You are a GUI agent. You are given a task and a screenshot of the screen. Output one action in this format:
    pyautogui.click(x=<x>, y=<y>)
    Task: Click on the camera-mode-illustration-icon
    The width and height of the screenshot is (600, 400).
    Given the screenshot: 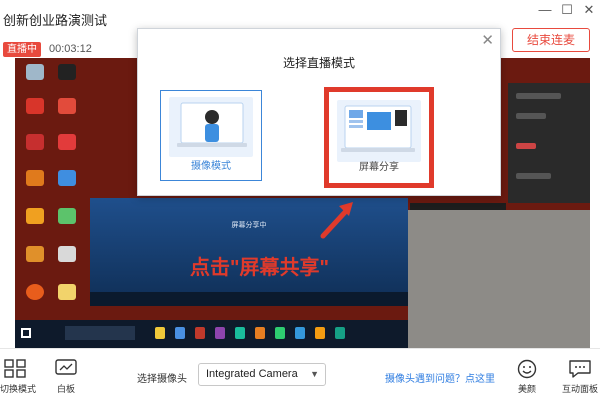 What is the action you would take?
    pyautogui.click(x=211, y=127)
    